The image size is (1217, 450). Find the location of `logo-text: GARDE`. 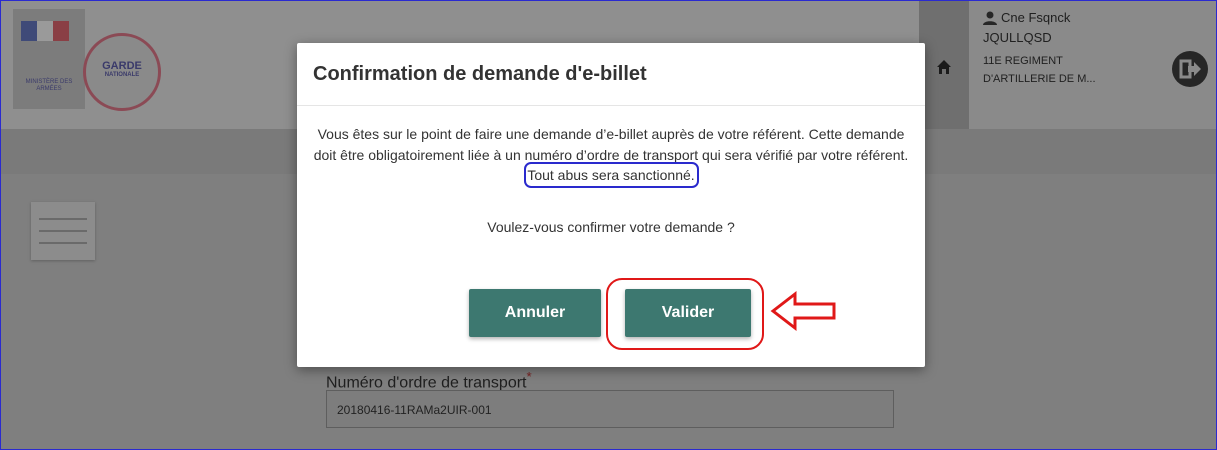

logo-text: GARDE is located at coordinates (122, 66).